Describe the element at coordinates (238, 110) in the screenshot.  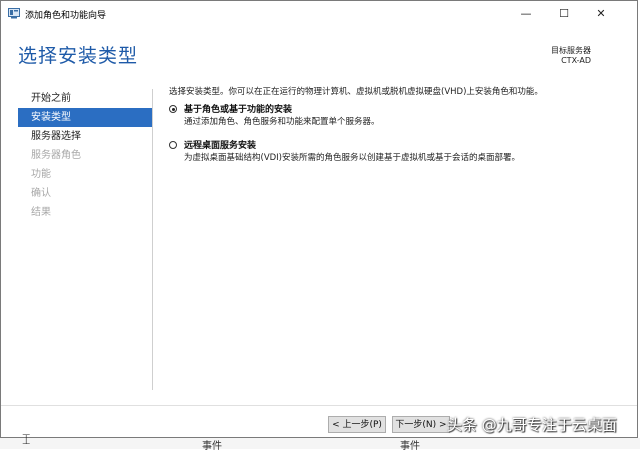
I see `role-based-title: 基于角色或基于功能的安装` at that location.